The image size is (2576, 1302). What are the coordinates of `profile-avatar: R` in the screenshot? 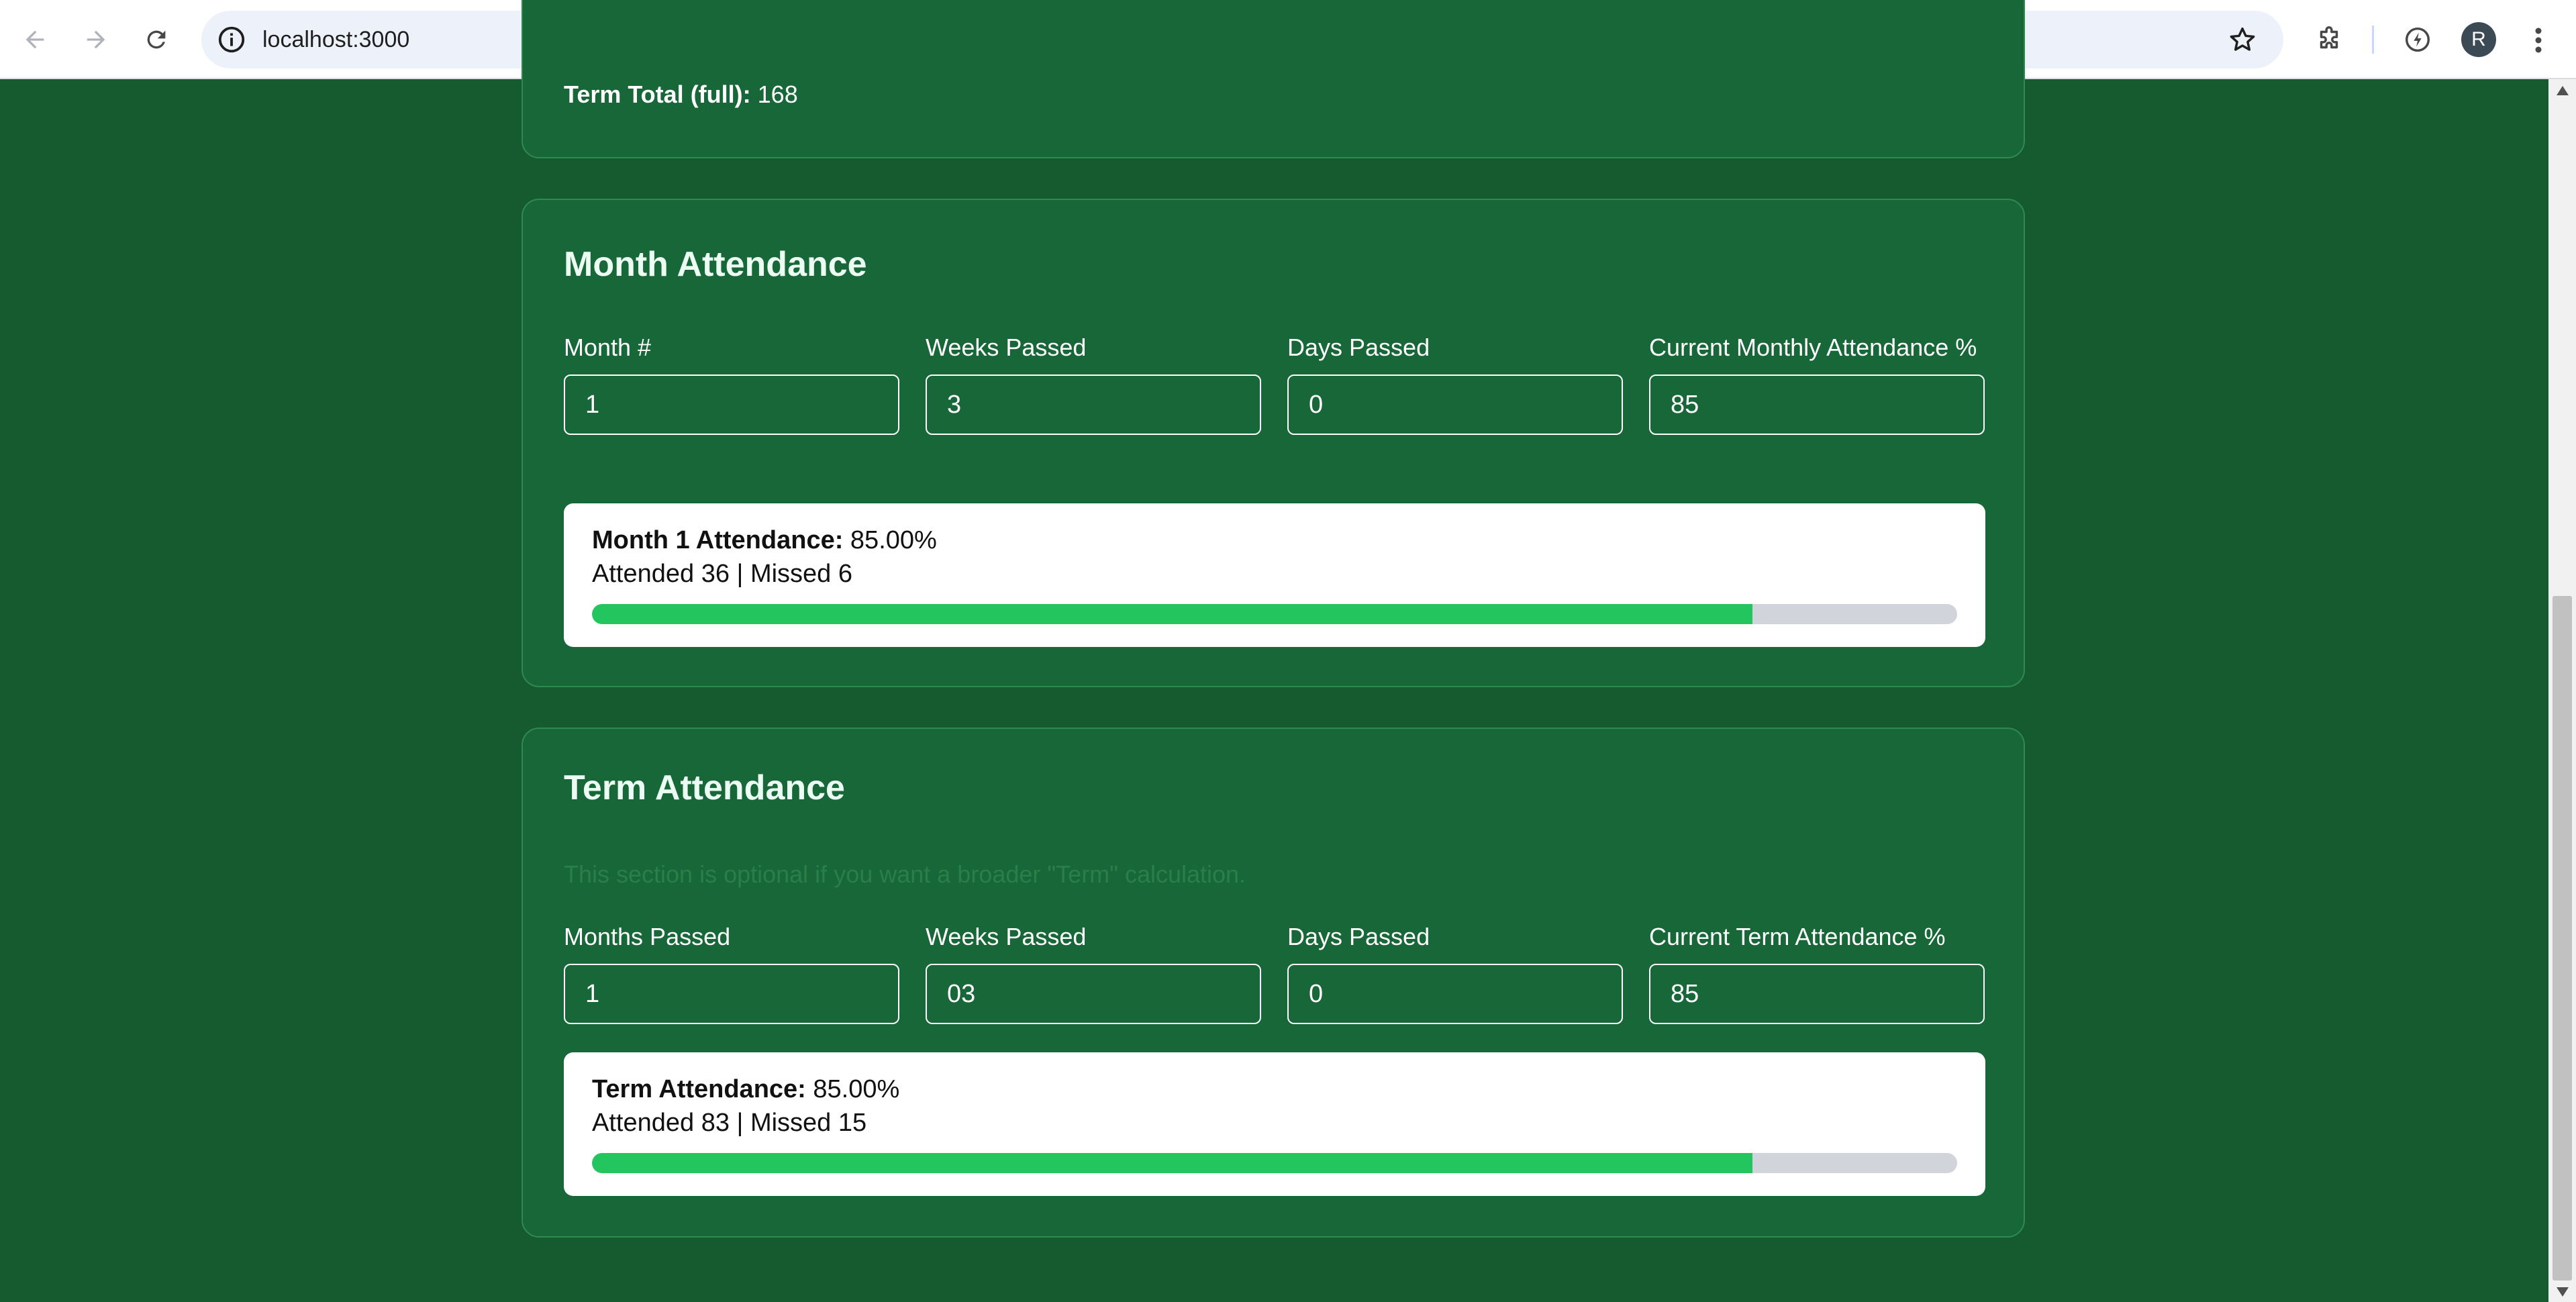 It's located at (2478, 39).